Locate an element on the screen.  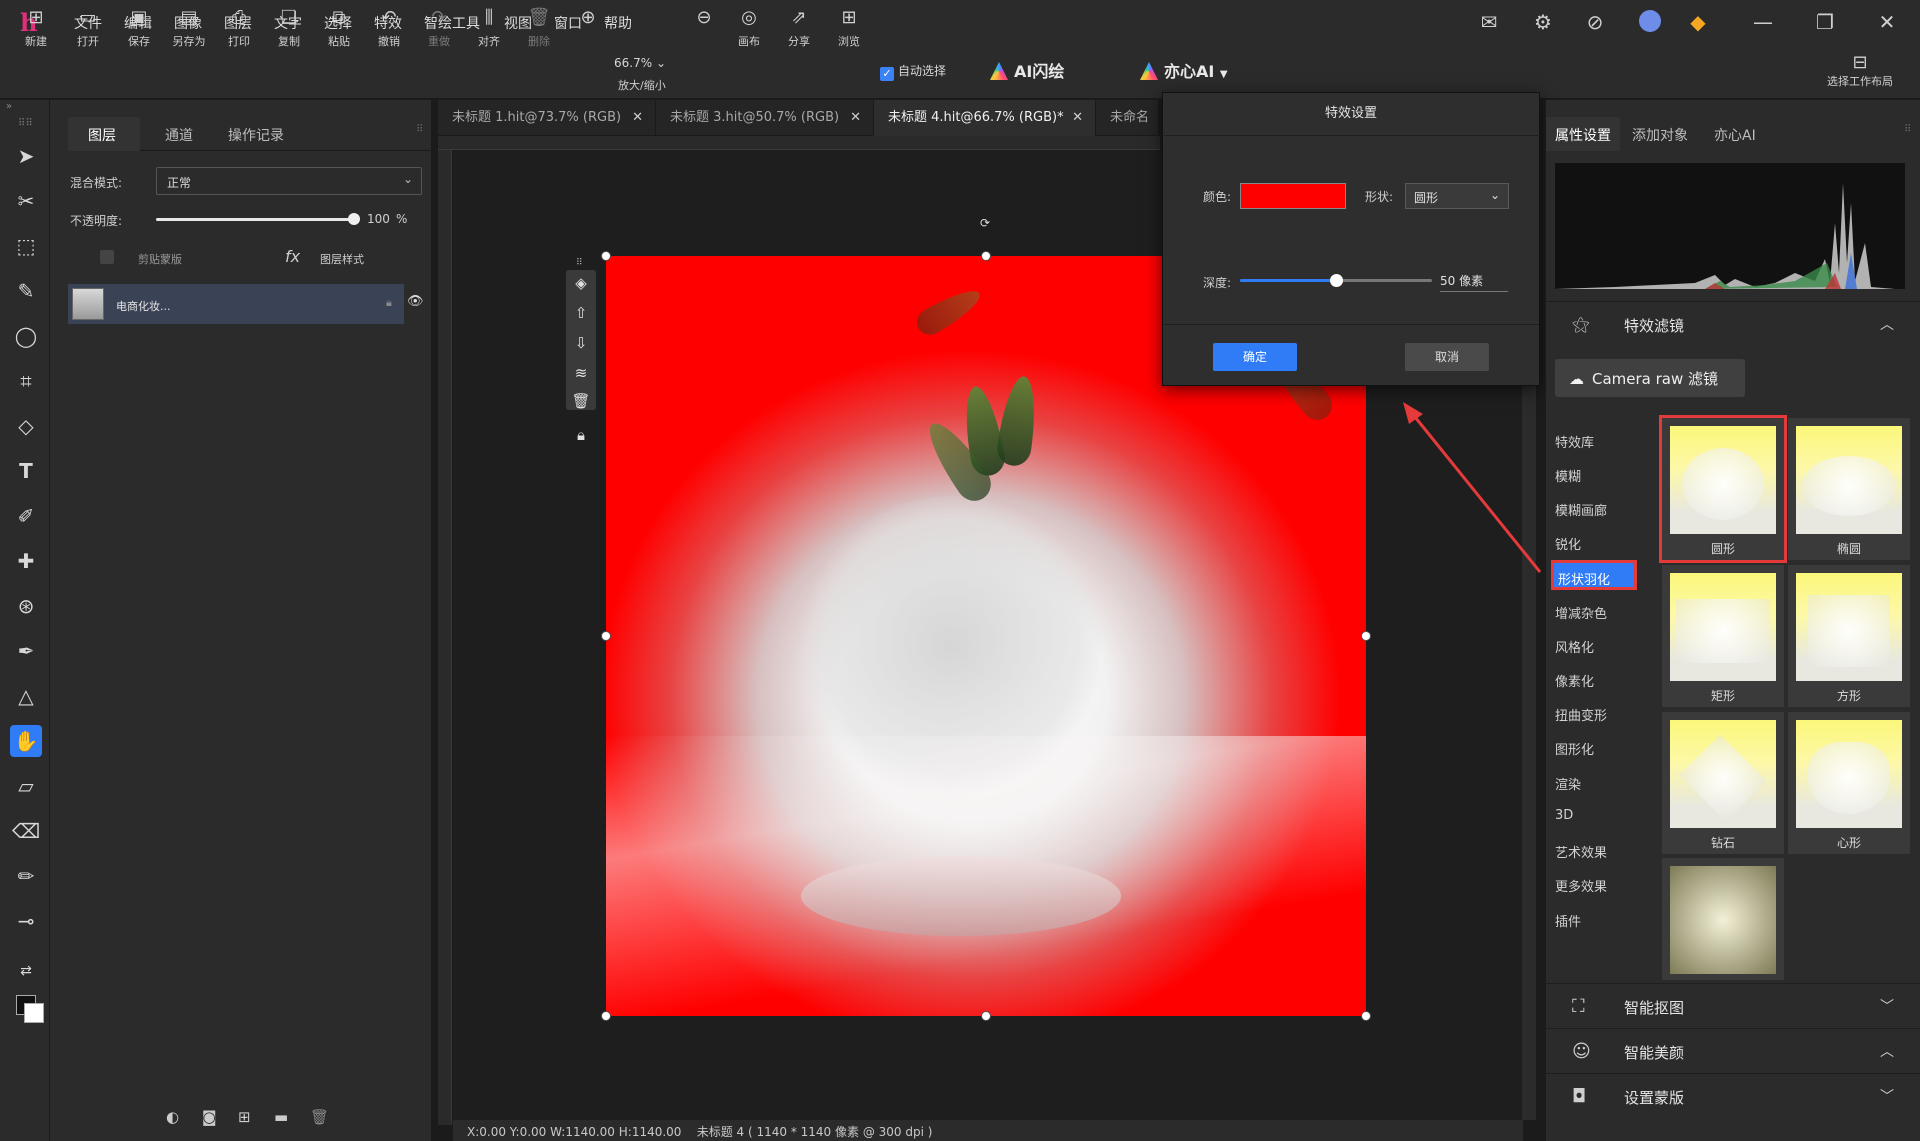
zoom-in-button: ⊕ is located at coordinates (588, 18).